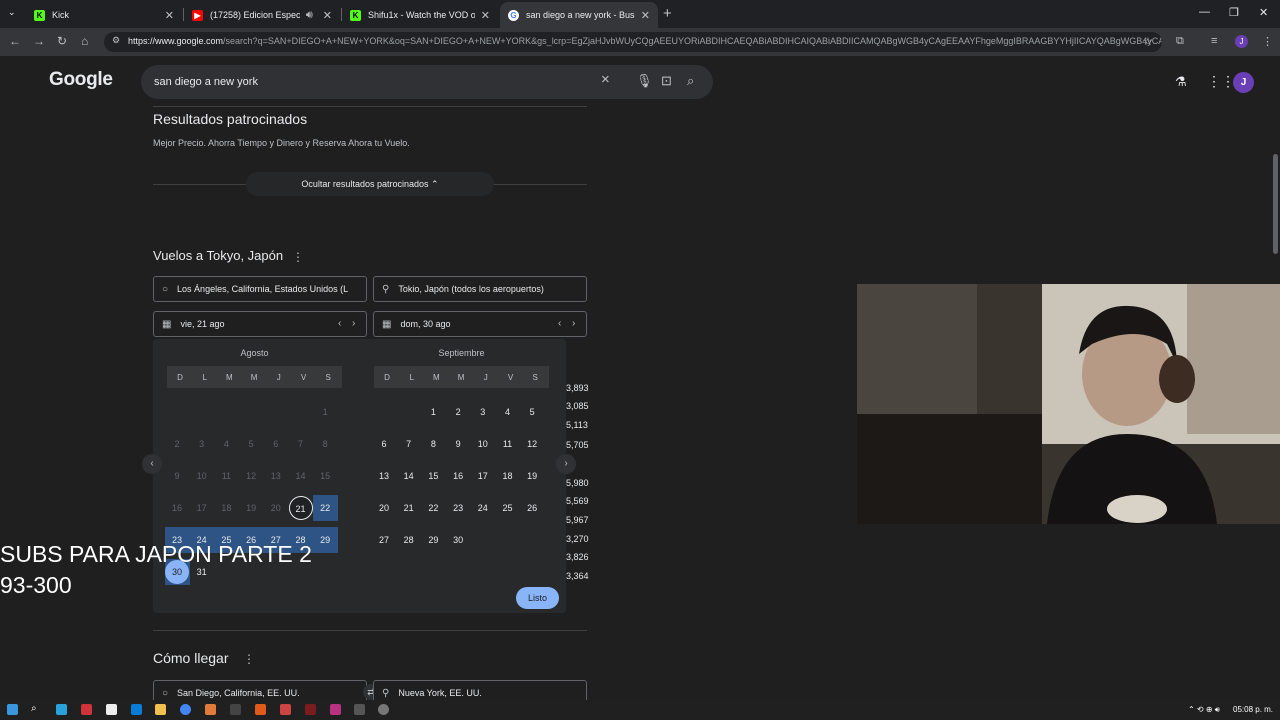  Describe the element at coordinates (480, 289) in the screenshot. I see `destination-field: ⚲ Tokio, Japón (todos los aeropuertos)` at that location.